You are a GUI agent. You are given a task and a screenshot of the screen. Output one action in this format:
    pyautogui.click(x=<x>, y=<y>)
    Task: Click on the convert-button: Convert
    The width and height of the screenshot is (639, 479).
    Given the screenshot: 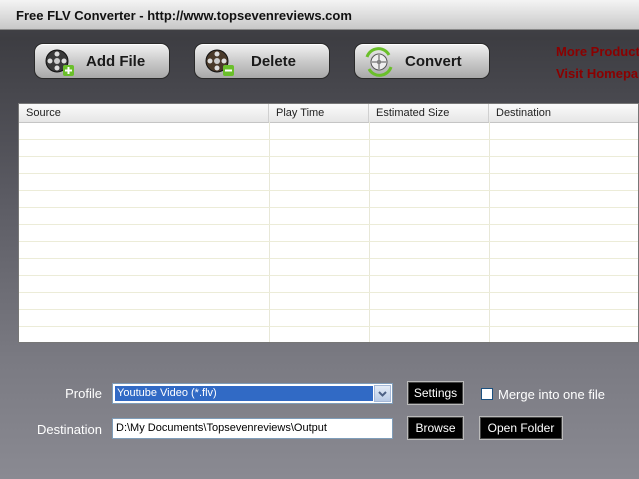 What is the action you would take?
    pyautogui.click(x=422, y=61)
    